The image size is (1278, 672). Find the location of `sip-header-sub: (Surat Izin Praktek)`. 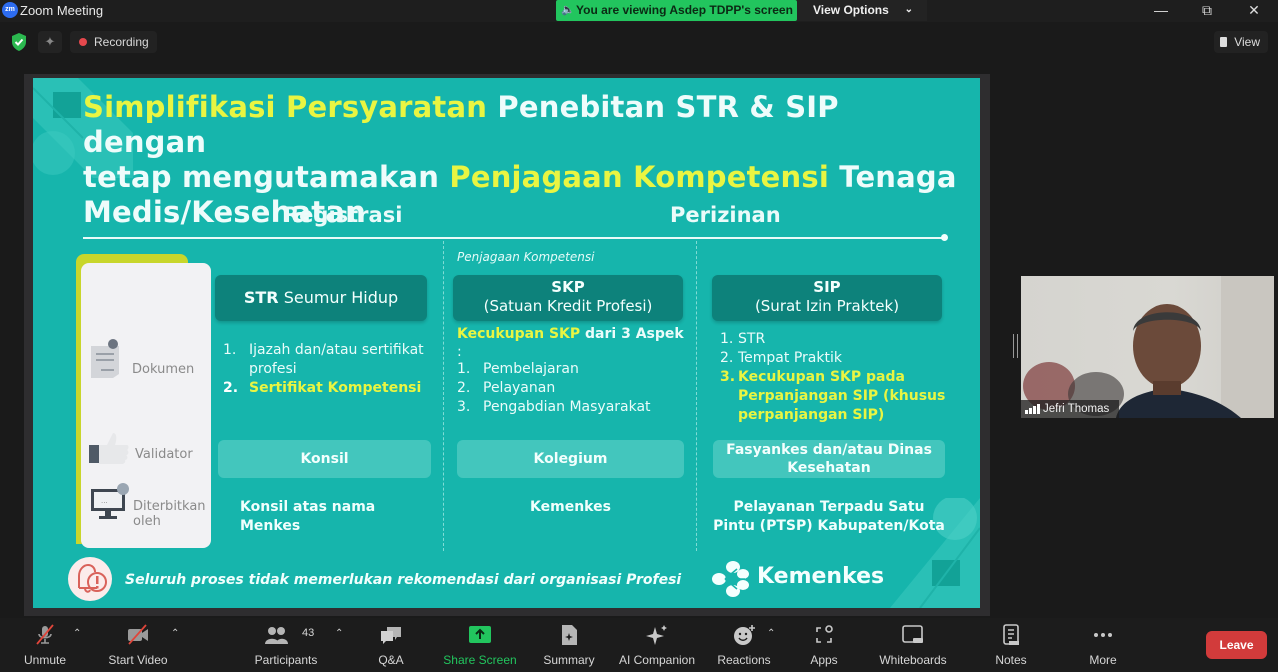

sip-header-sub: (Surat Izin Praktek) is located at coordinates (827, 306).